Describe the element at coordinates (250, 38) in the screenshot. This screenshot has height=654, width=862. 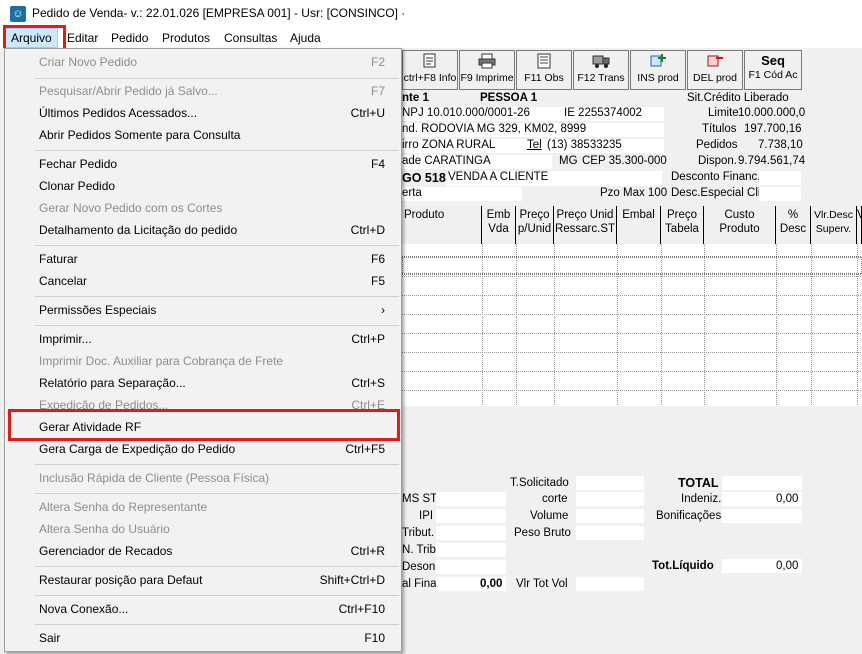
I see `menu-consultas: Consultas` at that location.